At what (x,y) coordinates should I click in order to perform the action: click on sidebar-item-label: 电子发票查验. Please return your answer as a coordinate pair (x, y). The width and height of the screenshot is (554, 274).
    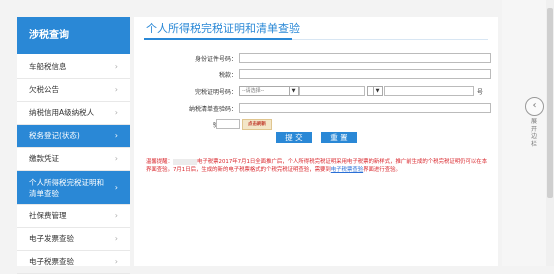
    Looking at the image, I should click on (51, 238).